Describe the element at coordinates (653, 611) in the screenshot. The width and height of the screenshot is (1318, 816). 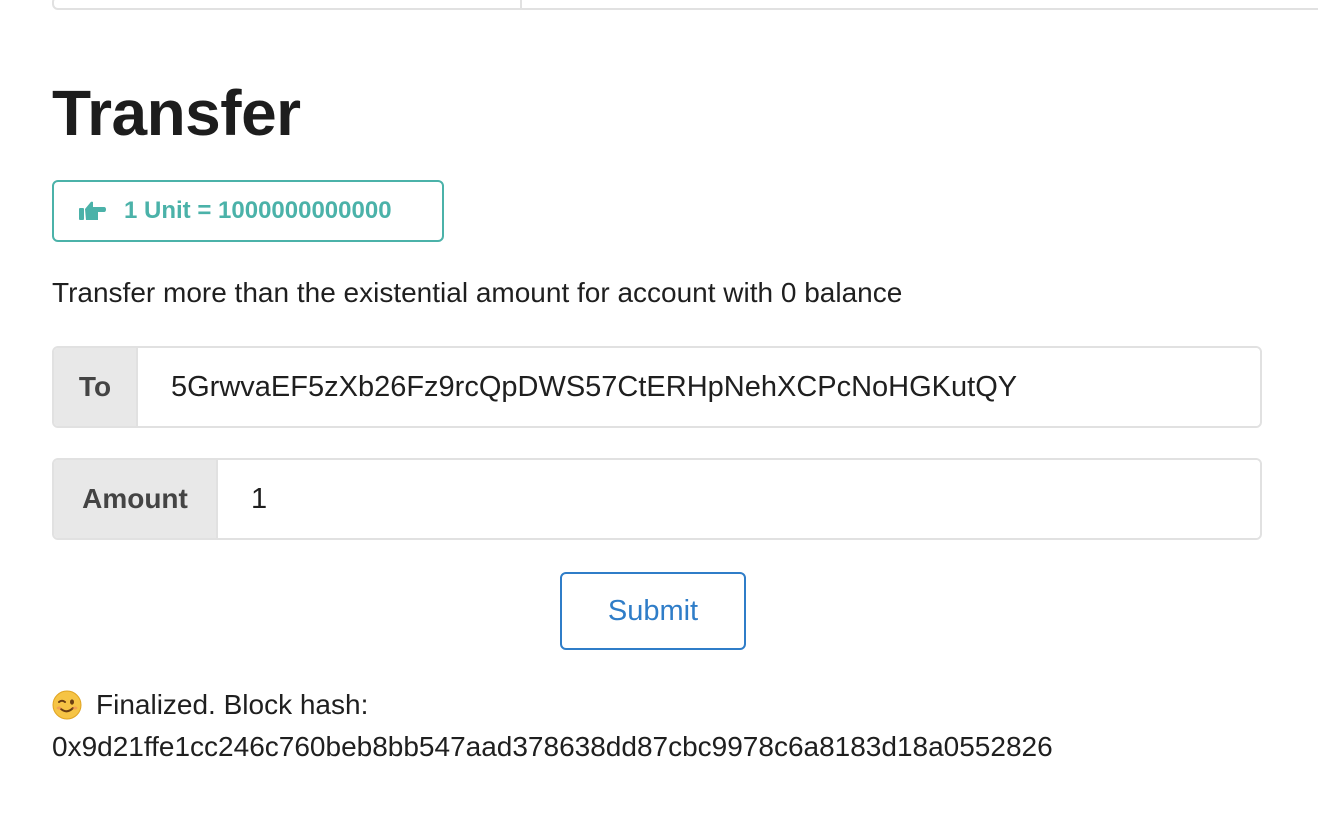
I see `submit-button: Submit` at that location.